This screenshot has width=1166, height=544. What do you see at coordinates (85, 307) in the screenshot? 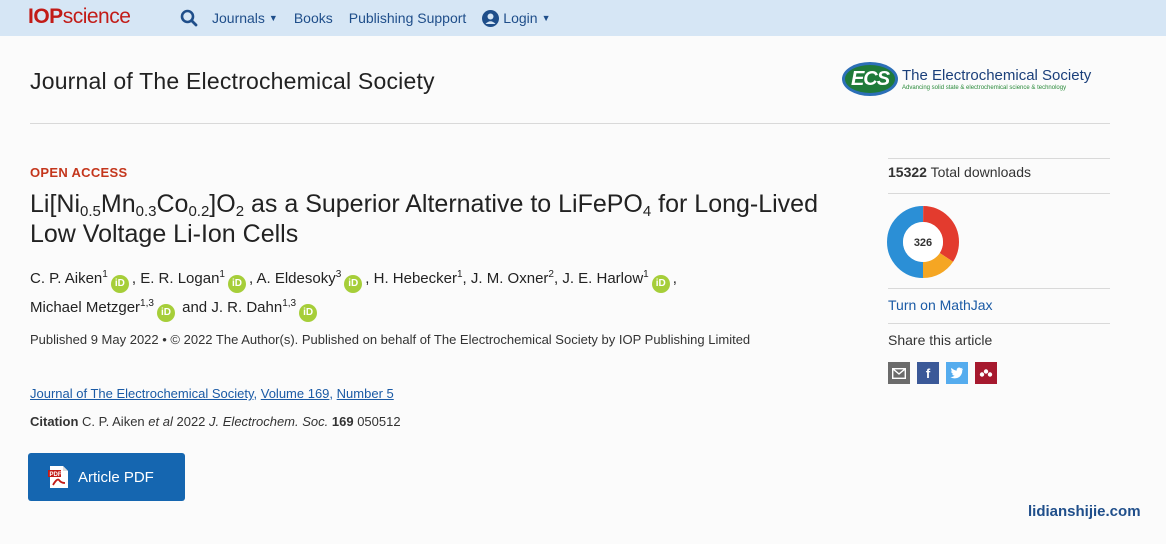
I see `author-name: Michael Metzger` at bounding box center [85, 307].